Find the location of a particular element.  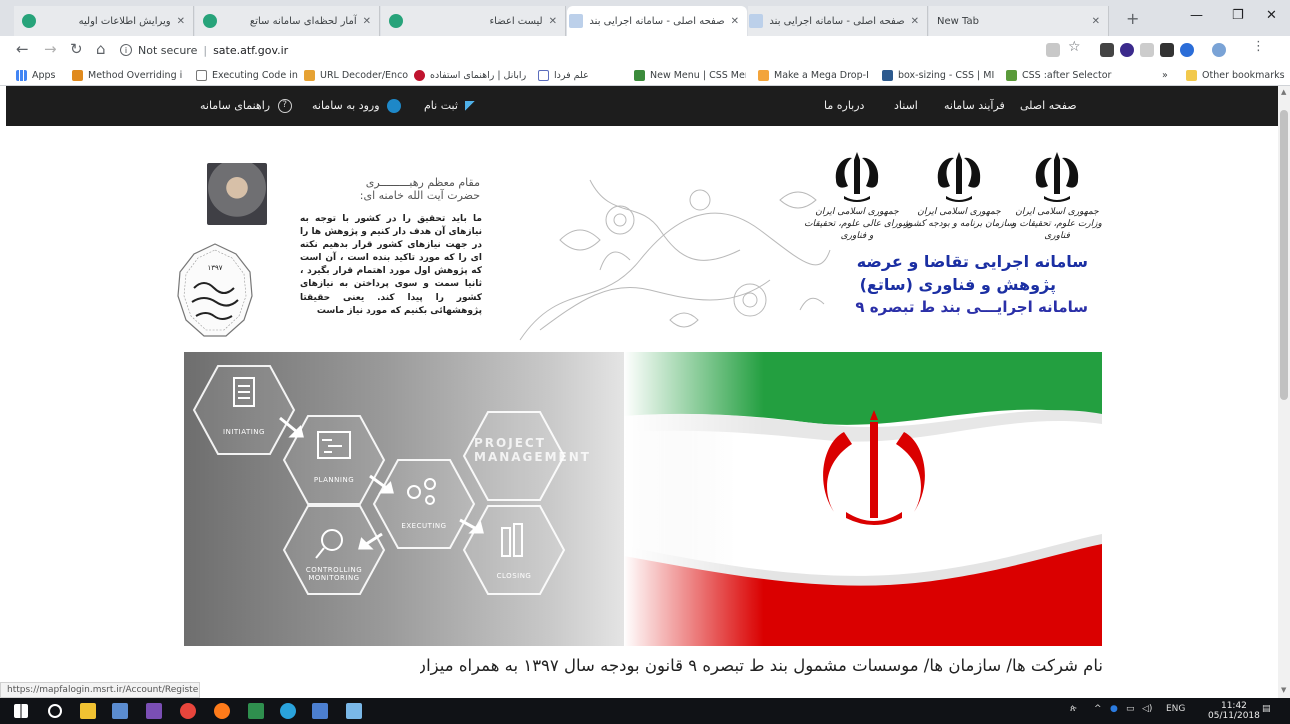

browser-tab: ✕ آمار لحظه‌ای سامانه ساتع is located at coordinates (287, 21).